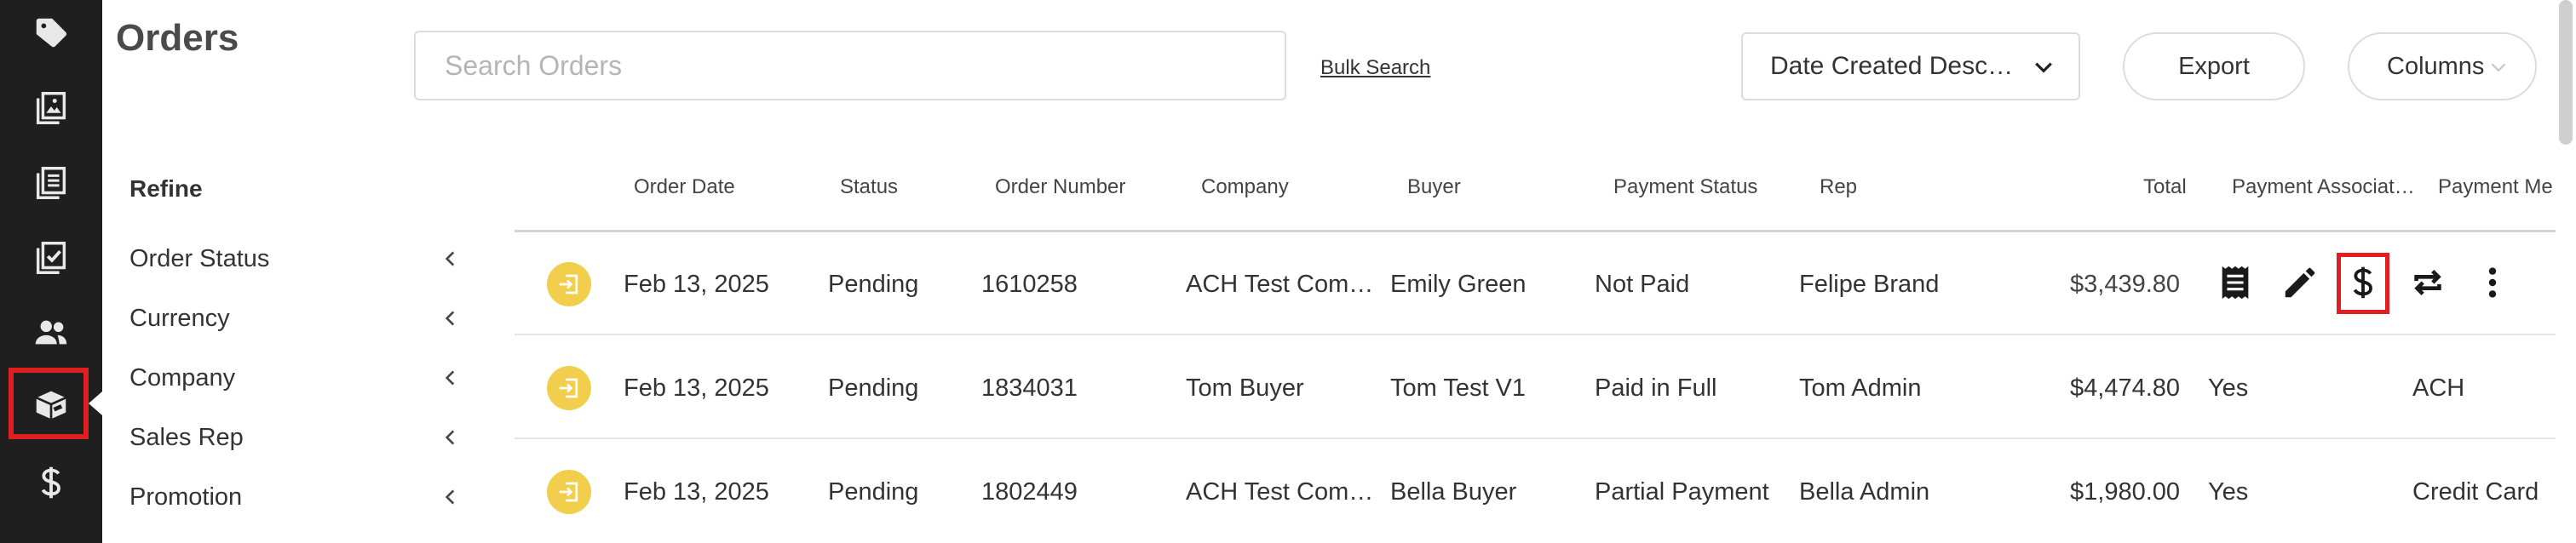 The image size is (2576, 543). Describe the element at coordinates (1459, 388) in the screenshot. I see `cell-buyer: Tom Test V1` at that location.